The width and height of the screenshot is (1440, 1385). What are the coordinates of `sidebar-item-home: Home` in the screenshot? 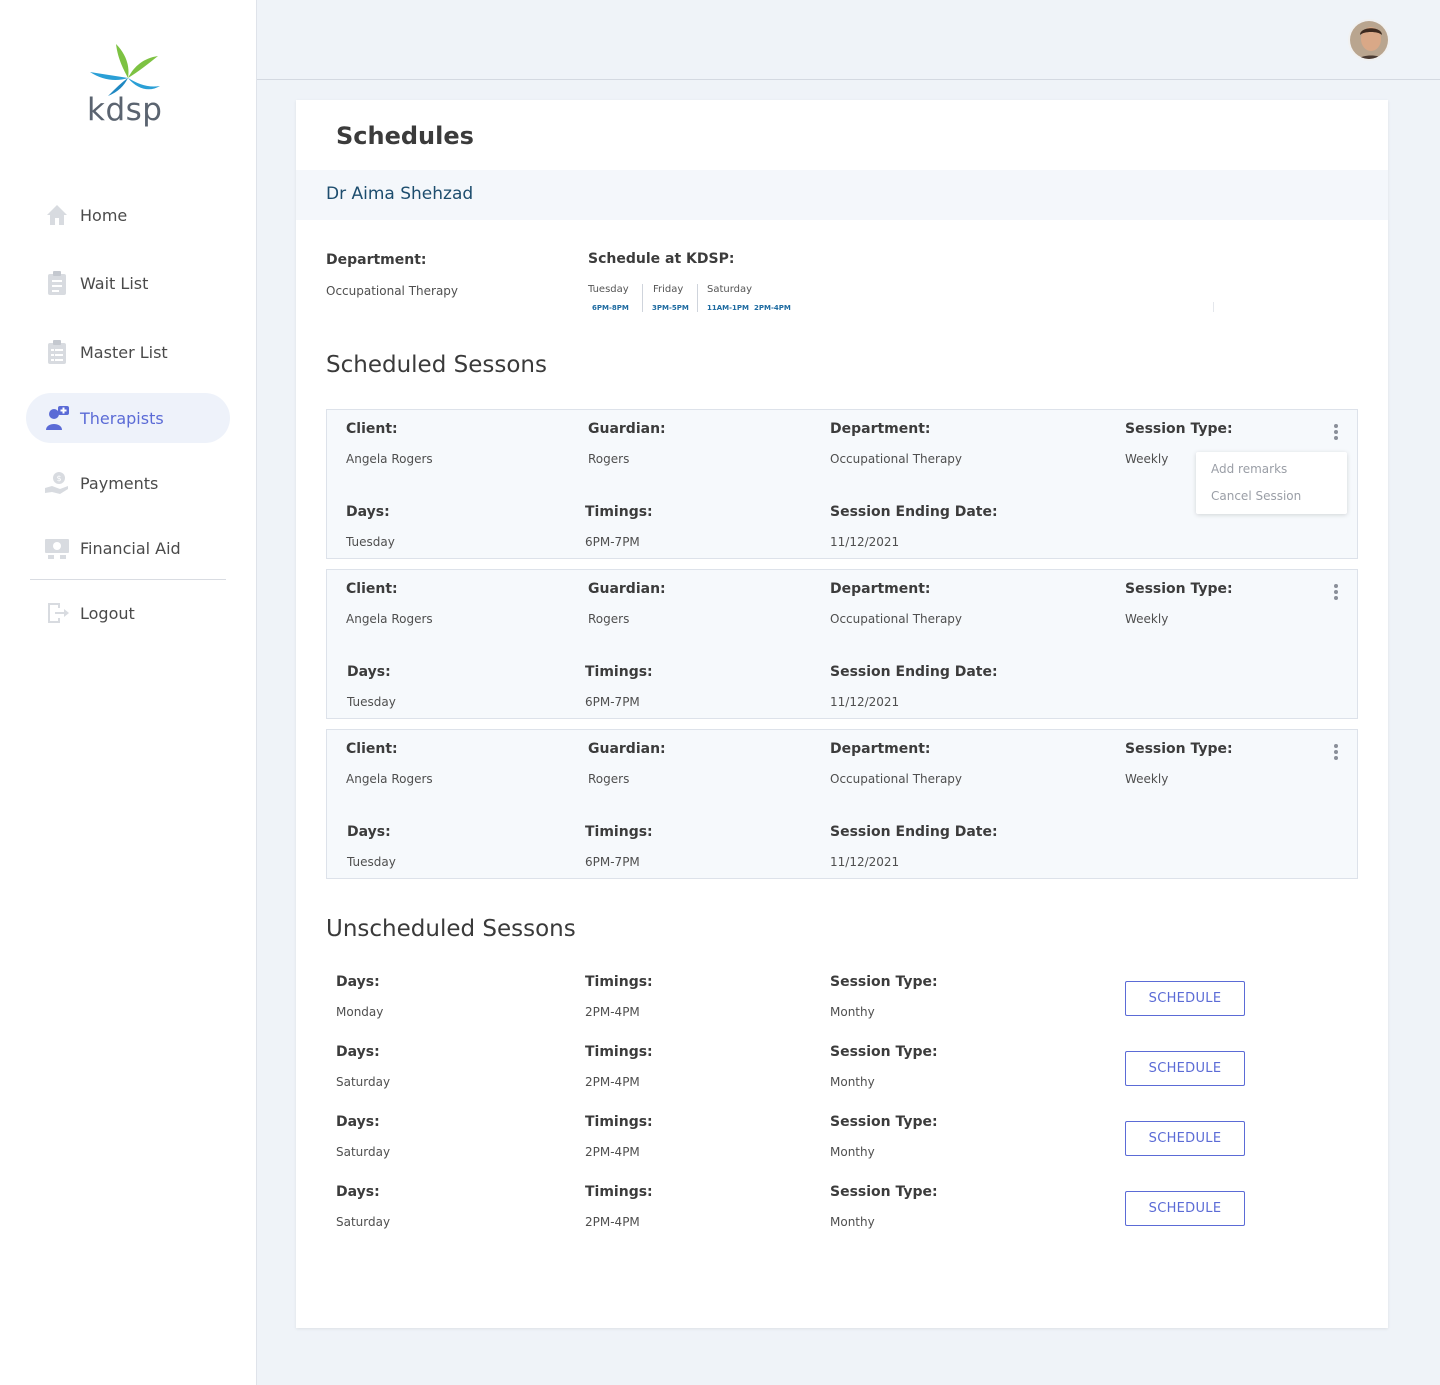 It's located at (128, 215).